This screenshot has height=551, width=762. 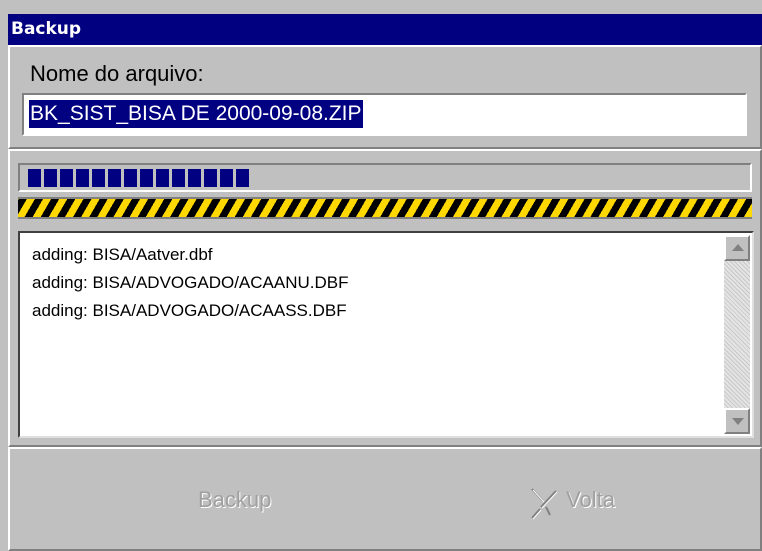 What do you see at coordinates (189, 310) in the screenshot?
I see `log-line: adding: BISA/ADVOGADO/ACAASS.DBF` at bounding box center [189, 310].